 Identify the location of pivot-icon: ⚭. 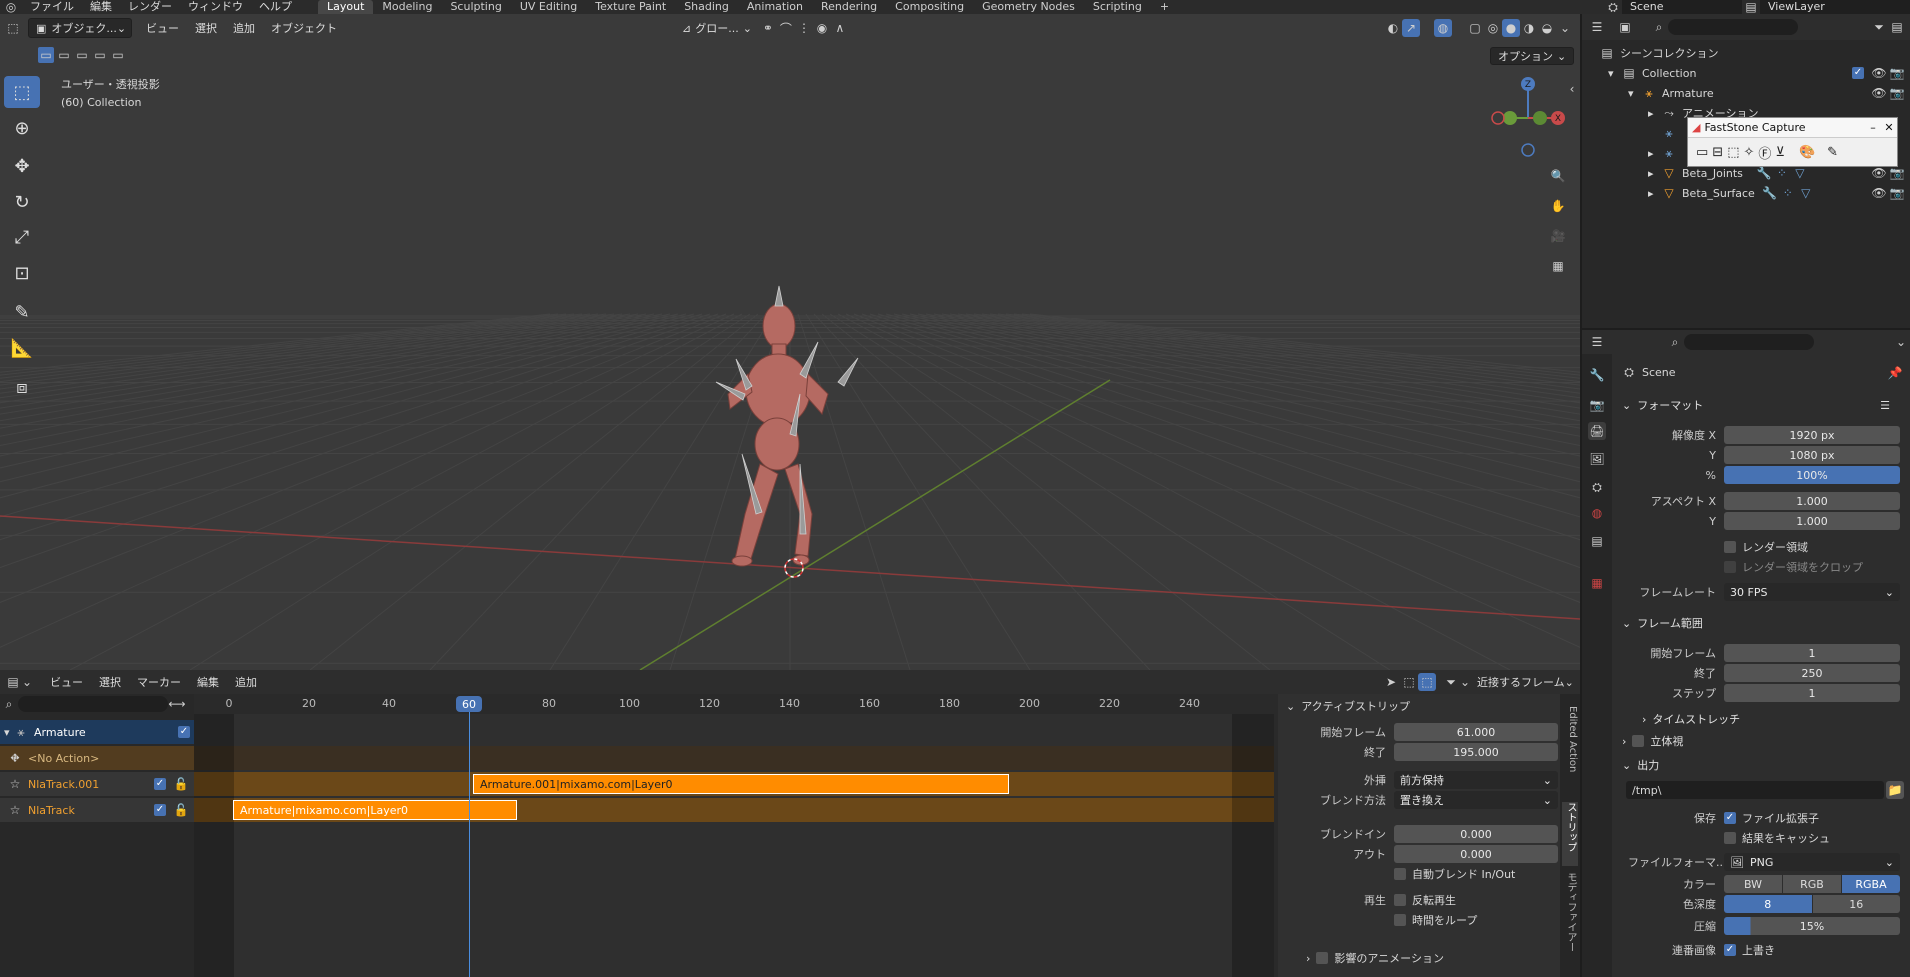
(768, 28).